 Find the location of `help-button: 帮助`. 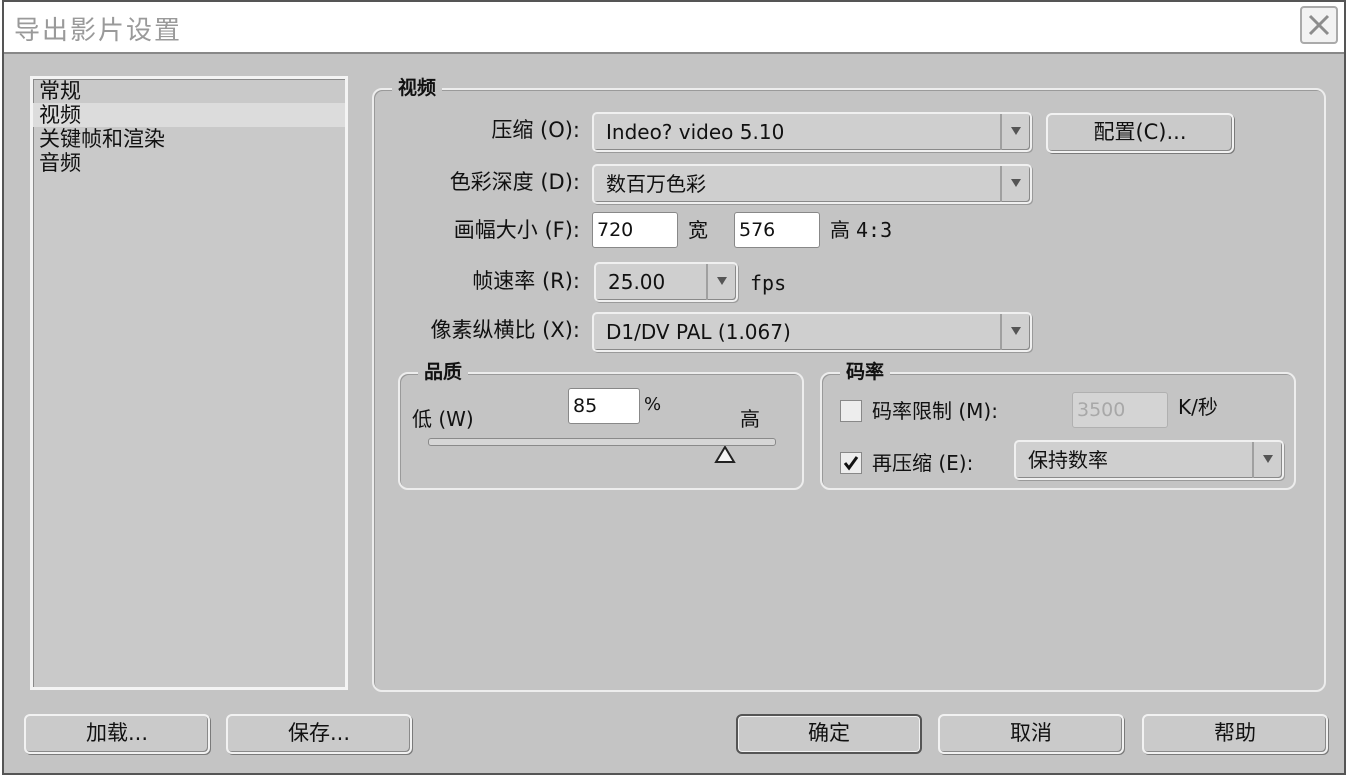

help-button: 帮助 is located at coordinates (1235, 734).